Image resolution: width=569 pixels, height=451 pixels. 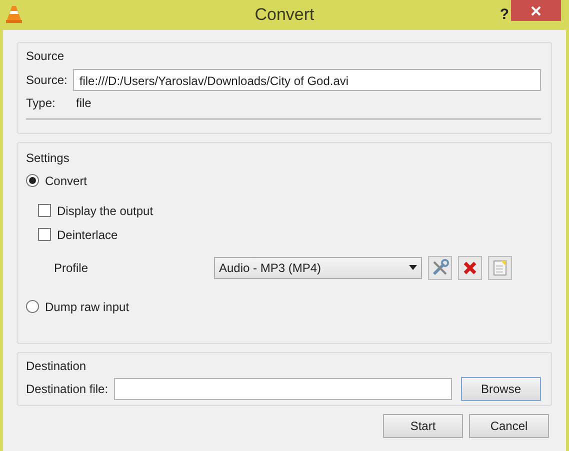 What do you see at coordinates (84, 103) in the screenshot?
I see `type-value: file` at bounding box center [84, 103].